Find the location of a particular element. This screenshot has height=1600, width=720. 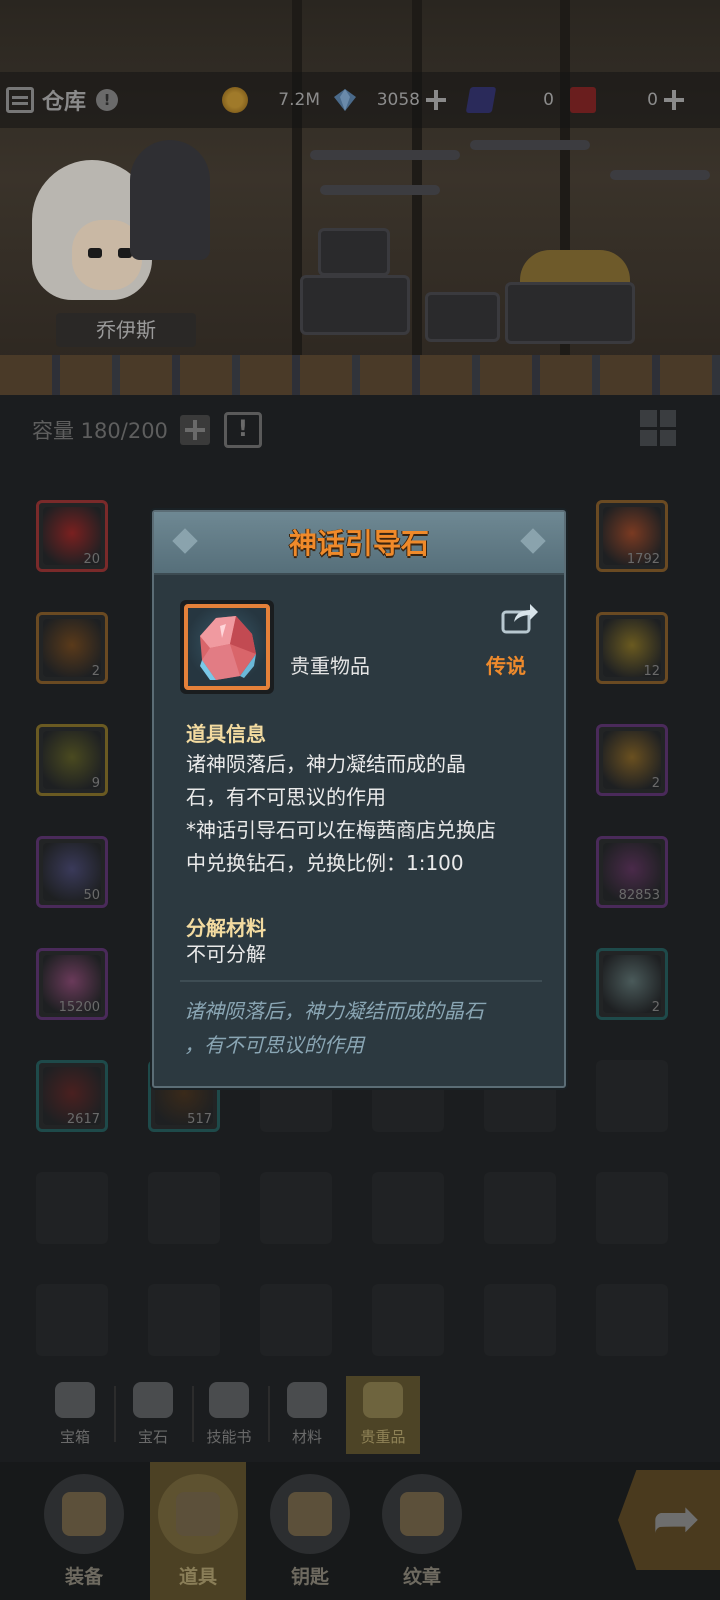

item-info-line: 中兑换钻石，兑换比例：1:100 is located at coordinates (325, 863).